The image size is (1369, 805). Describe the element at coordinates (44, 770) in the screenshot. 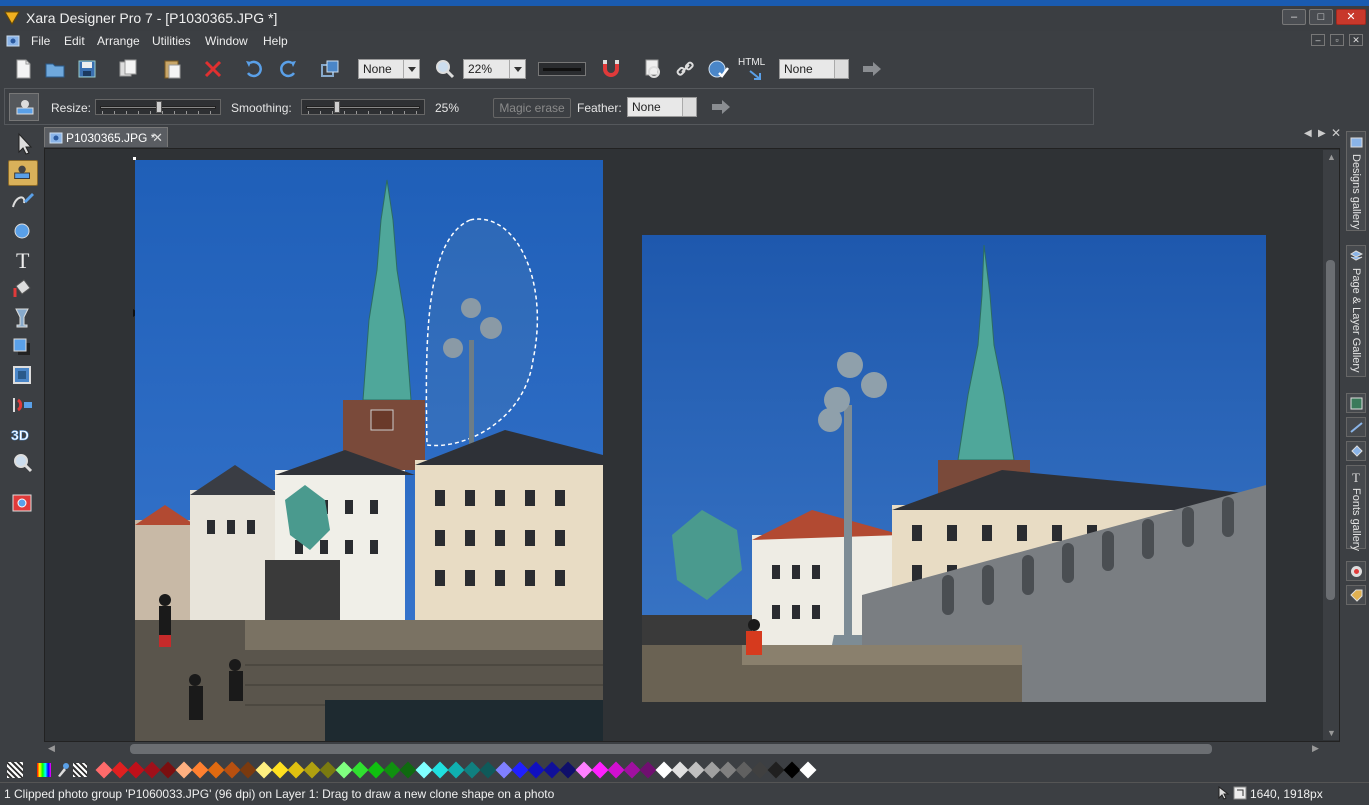

I see `color-editor-icon` at that location.